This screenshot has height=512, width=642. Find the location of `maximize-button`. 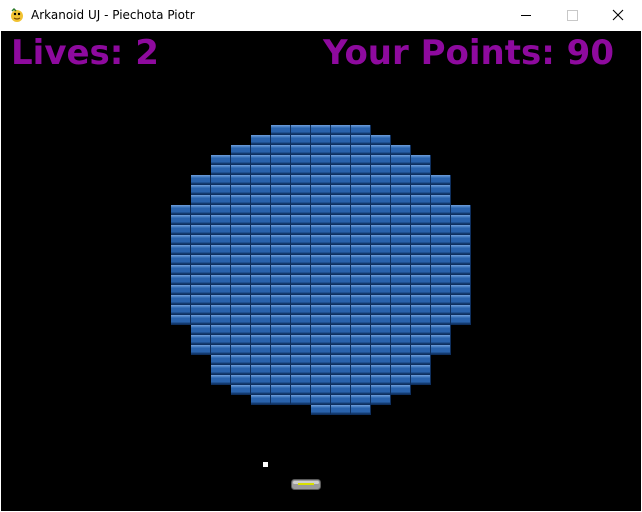

maximize-button is located at coordinates (572, 15).